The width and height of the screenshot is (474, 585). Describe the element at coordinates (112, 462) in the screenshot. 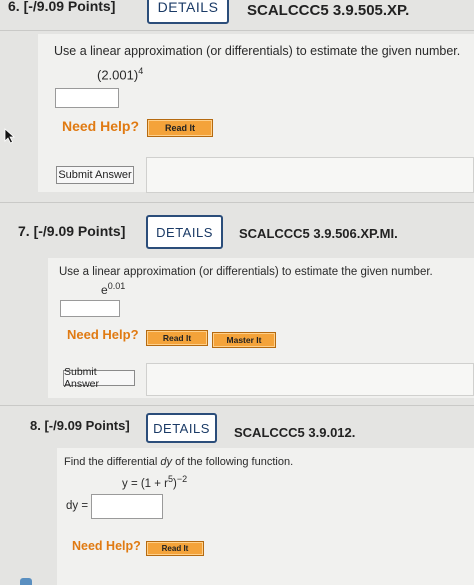

I see `prompt-text: Find the differential` at that location.